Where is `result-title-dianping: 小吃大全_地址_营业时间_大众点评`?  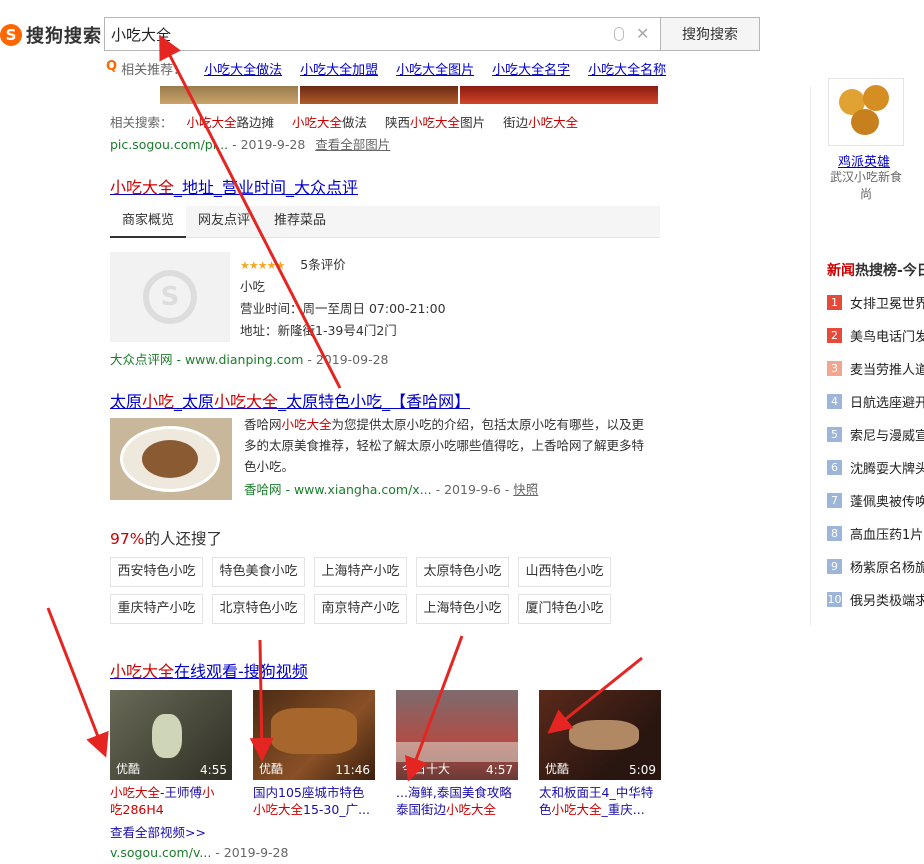 result-title-dianping: 小吃大全_地址_营业时间_大众点评 is located at coordinates (234, 186).